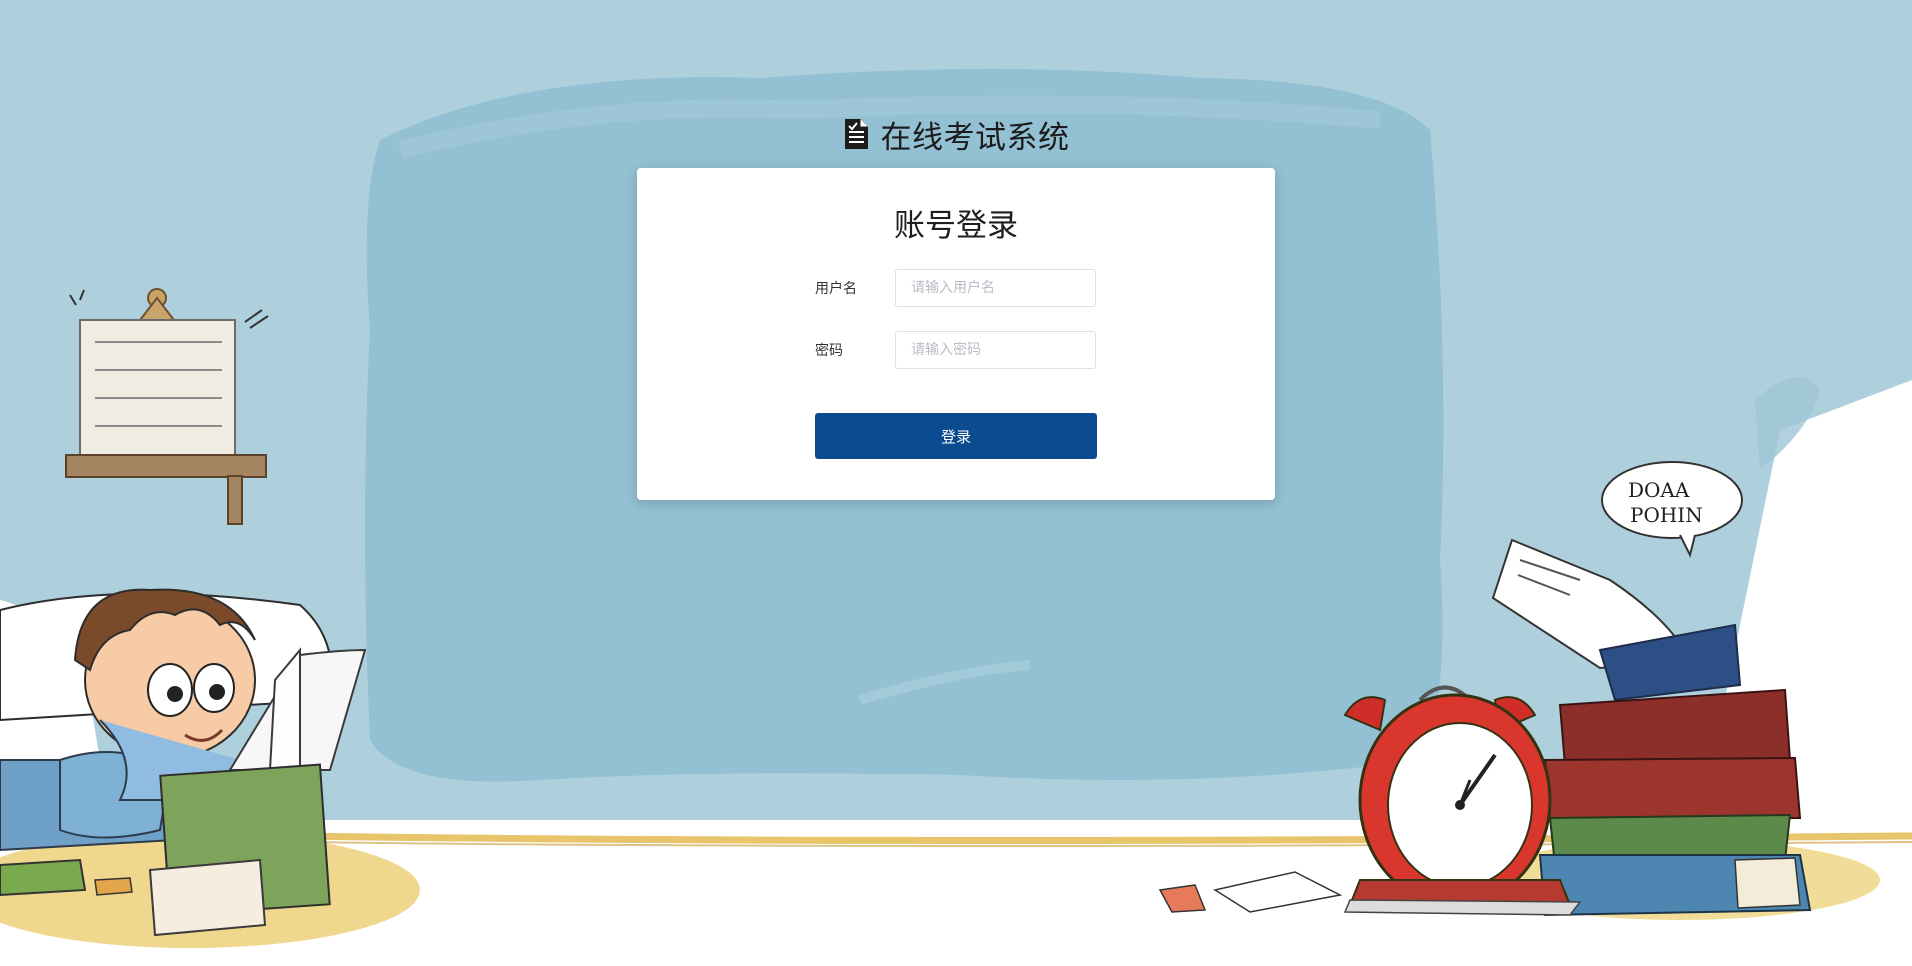 This screenshot has height=966, width=1912. Describe the element at coordinates (856, 134) in the screenshot. I see `document-icon` at that location.